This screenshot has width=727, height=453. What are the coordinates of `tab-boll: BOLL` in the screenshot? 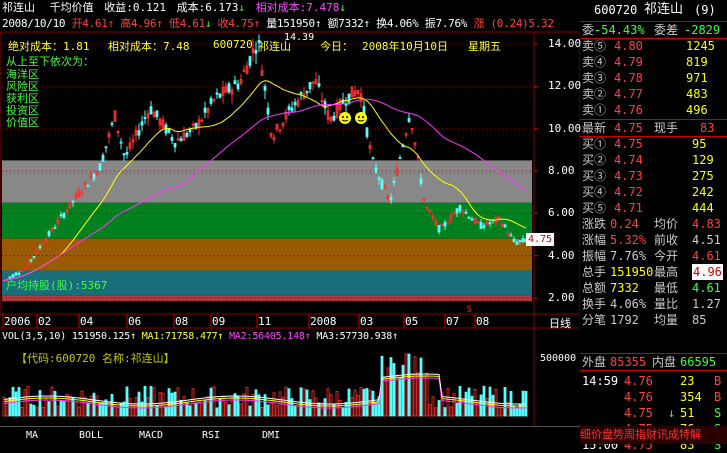 It's located at (91, 436).